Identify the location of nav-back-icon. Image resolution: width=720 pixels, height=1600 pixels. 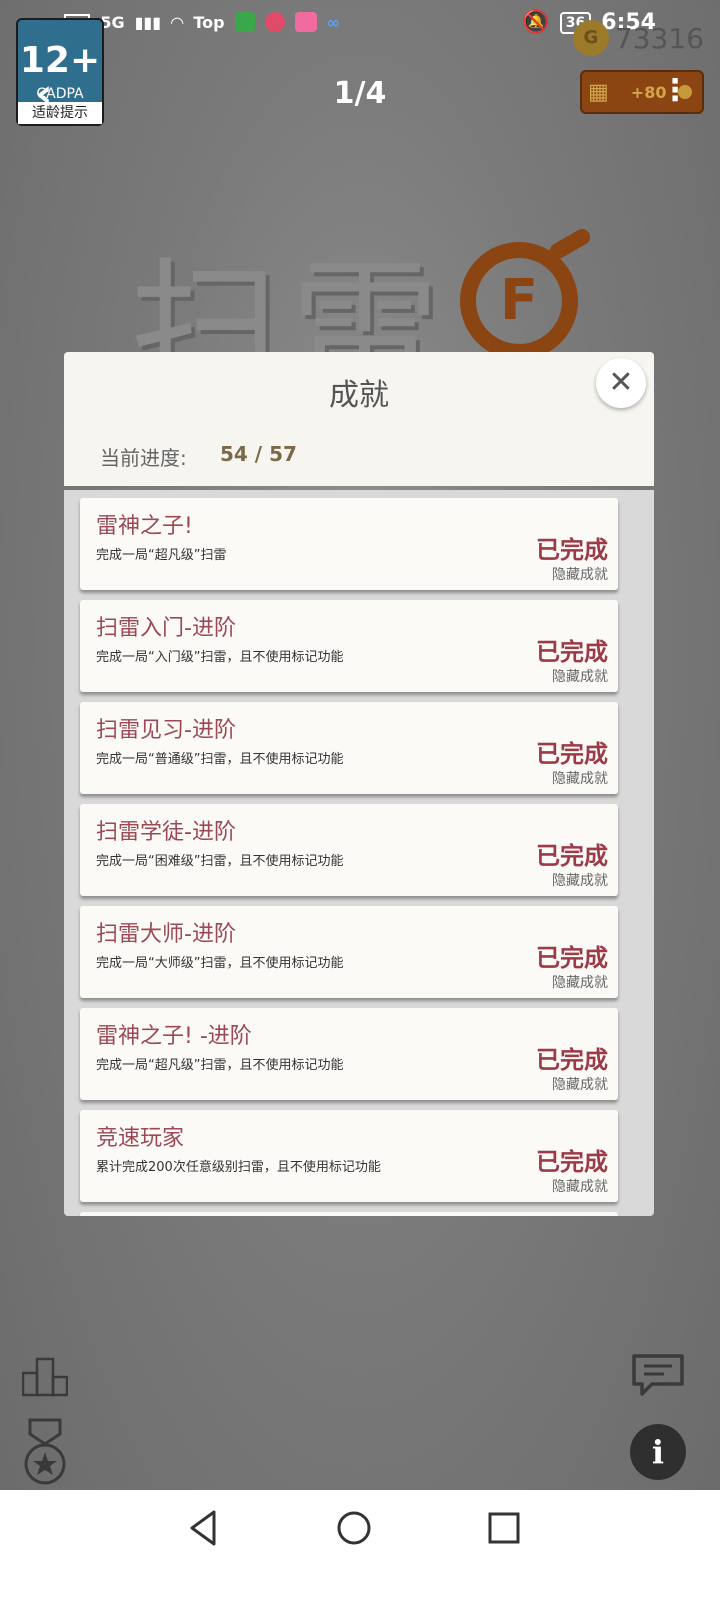
(204, 1528).